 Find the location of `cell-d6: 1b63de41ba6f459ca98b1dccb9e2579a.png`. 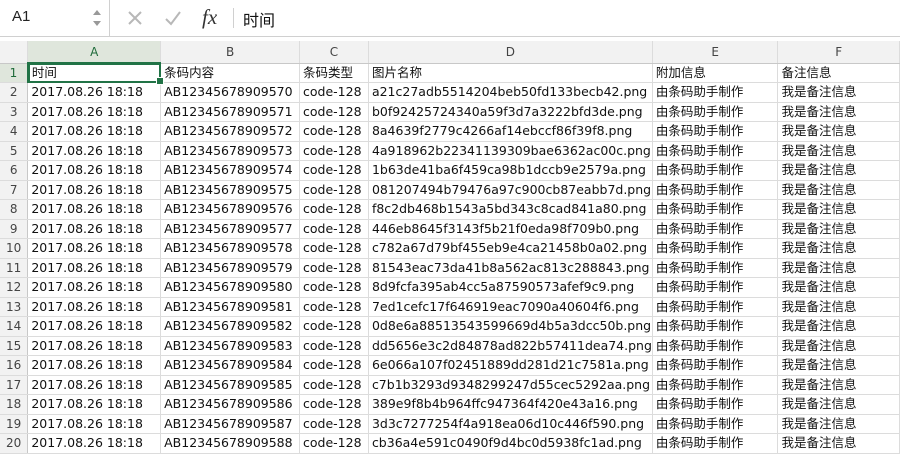

cell-d6: 1b63de41ba6f459ca98b1dccb9e2579a.png is located at coordinates (510, 170).